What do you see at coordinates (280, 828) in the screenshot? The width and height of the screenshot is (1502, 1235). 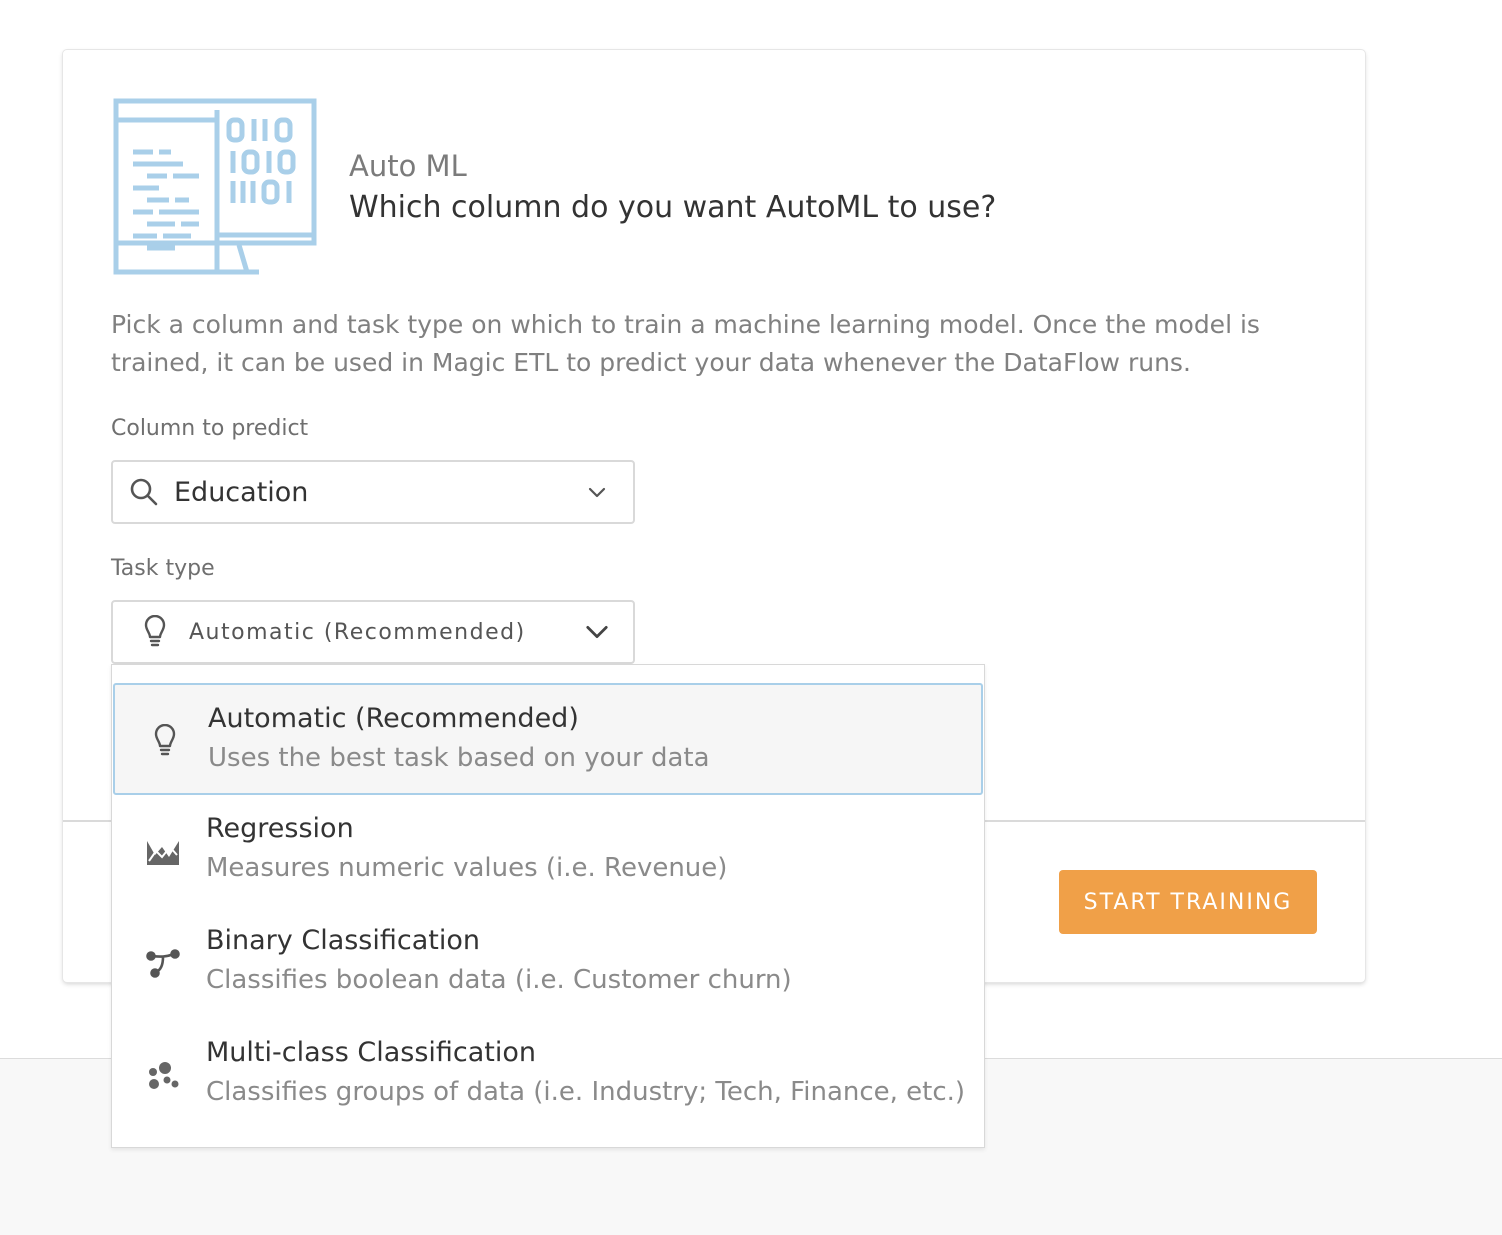 I see `task-option-label: Regression` at bounding box center [280, 828].